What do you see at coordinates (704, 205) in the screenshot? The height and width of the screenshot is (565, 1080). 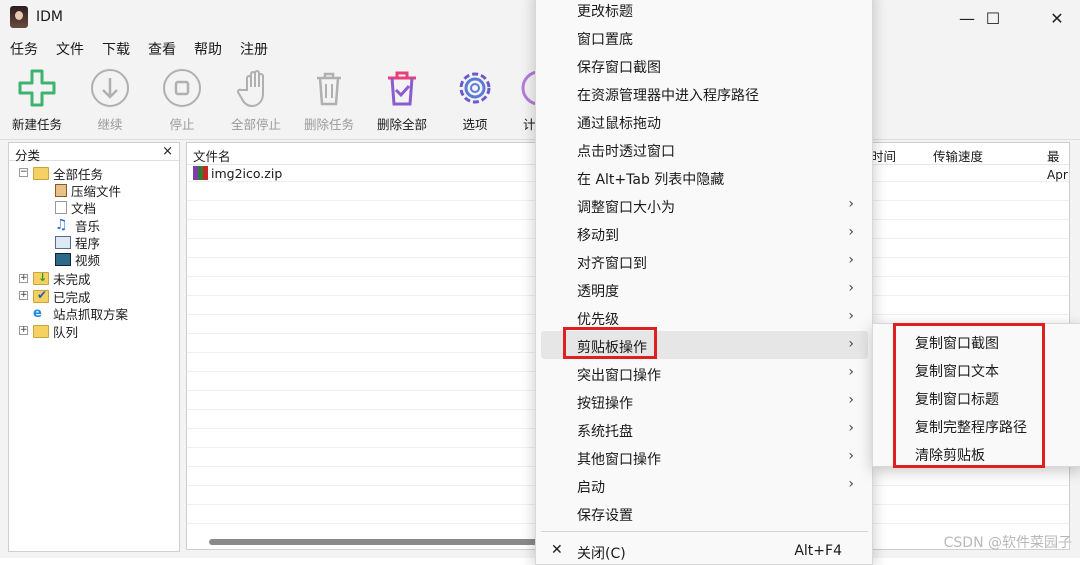 I see `menu-item-resize-window: 调整窗口大小为 ›` at bounding box center [704, 205].